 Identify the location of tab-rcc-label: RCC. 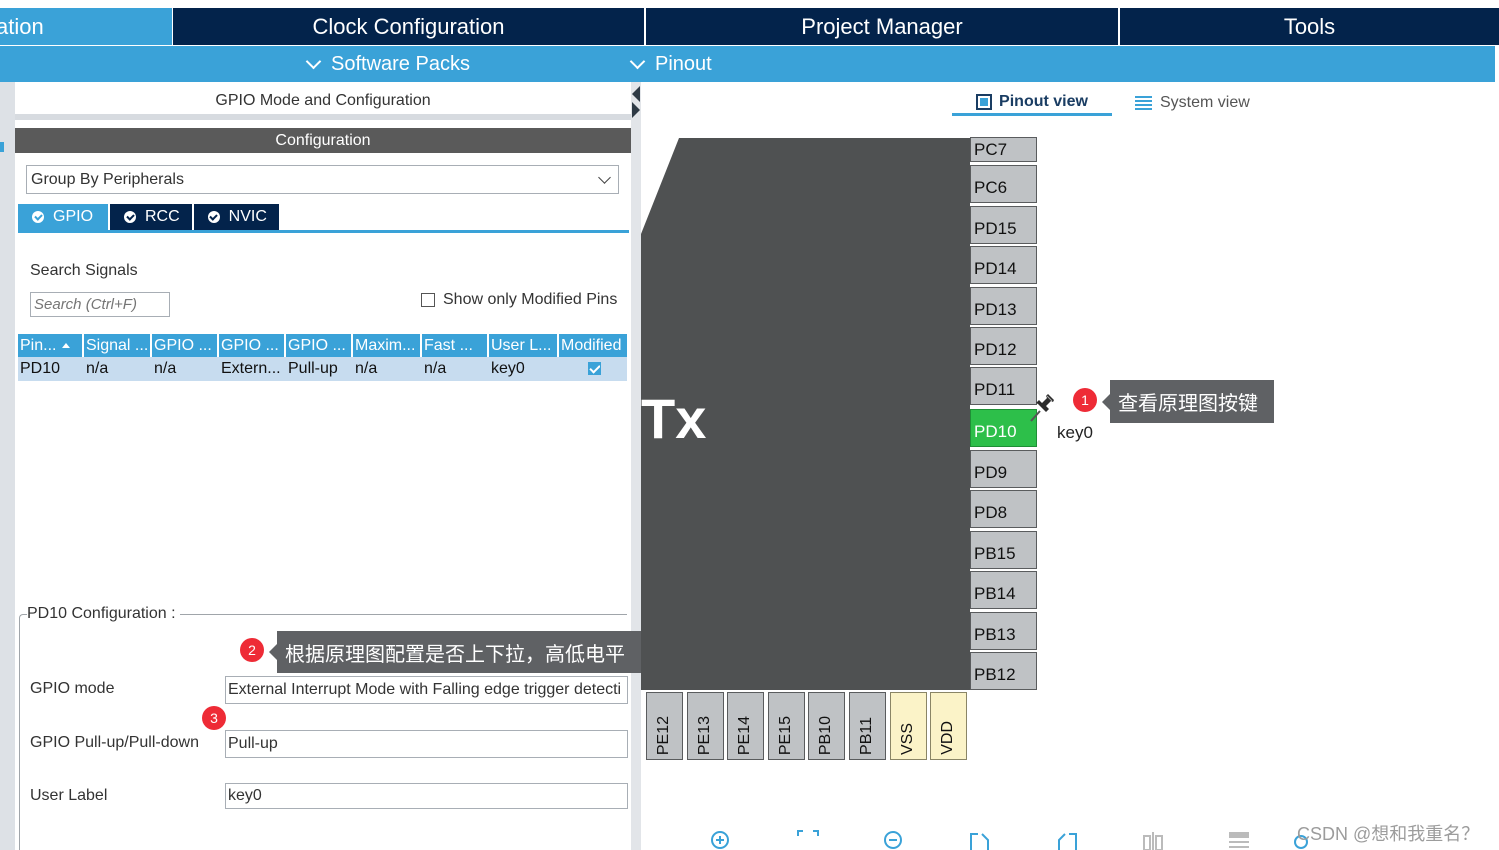
(162, 216).